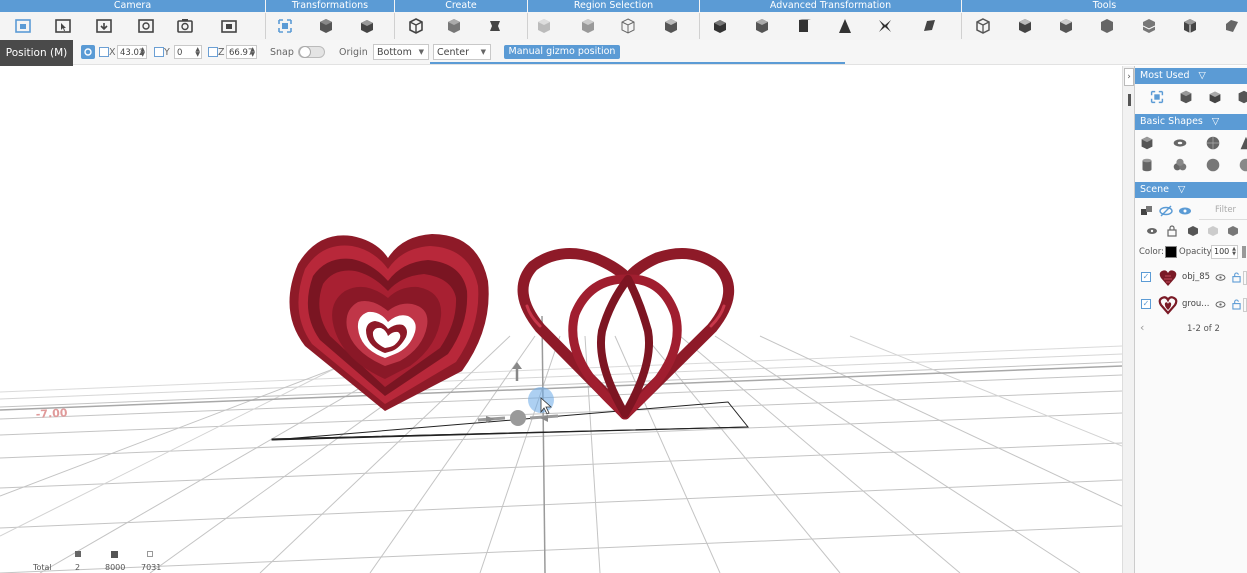  Describe the element at coordinates (1107, 26) in the screenshot. I see `tool-supports-icon` at that location.